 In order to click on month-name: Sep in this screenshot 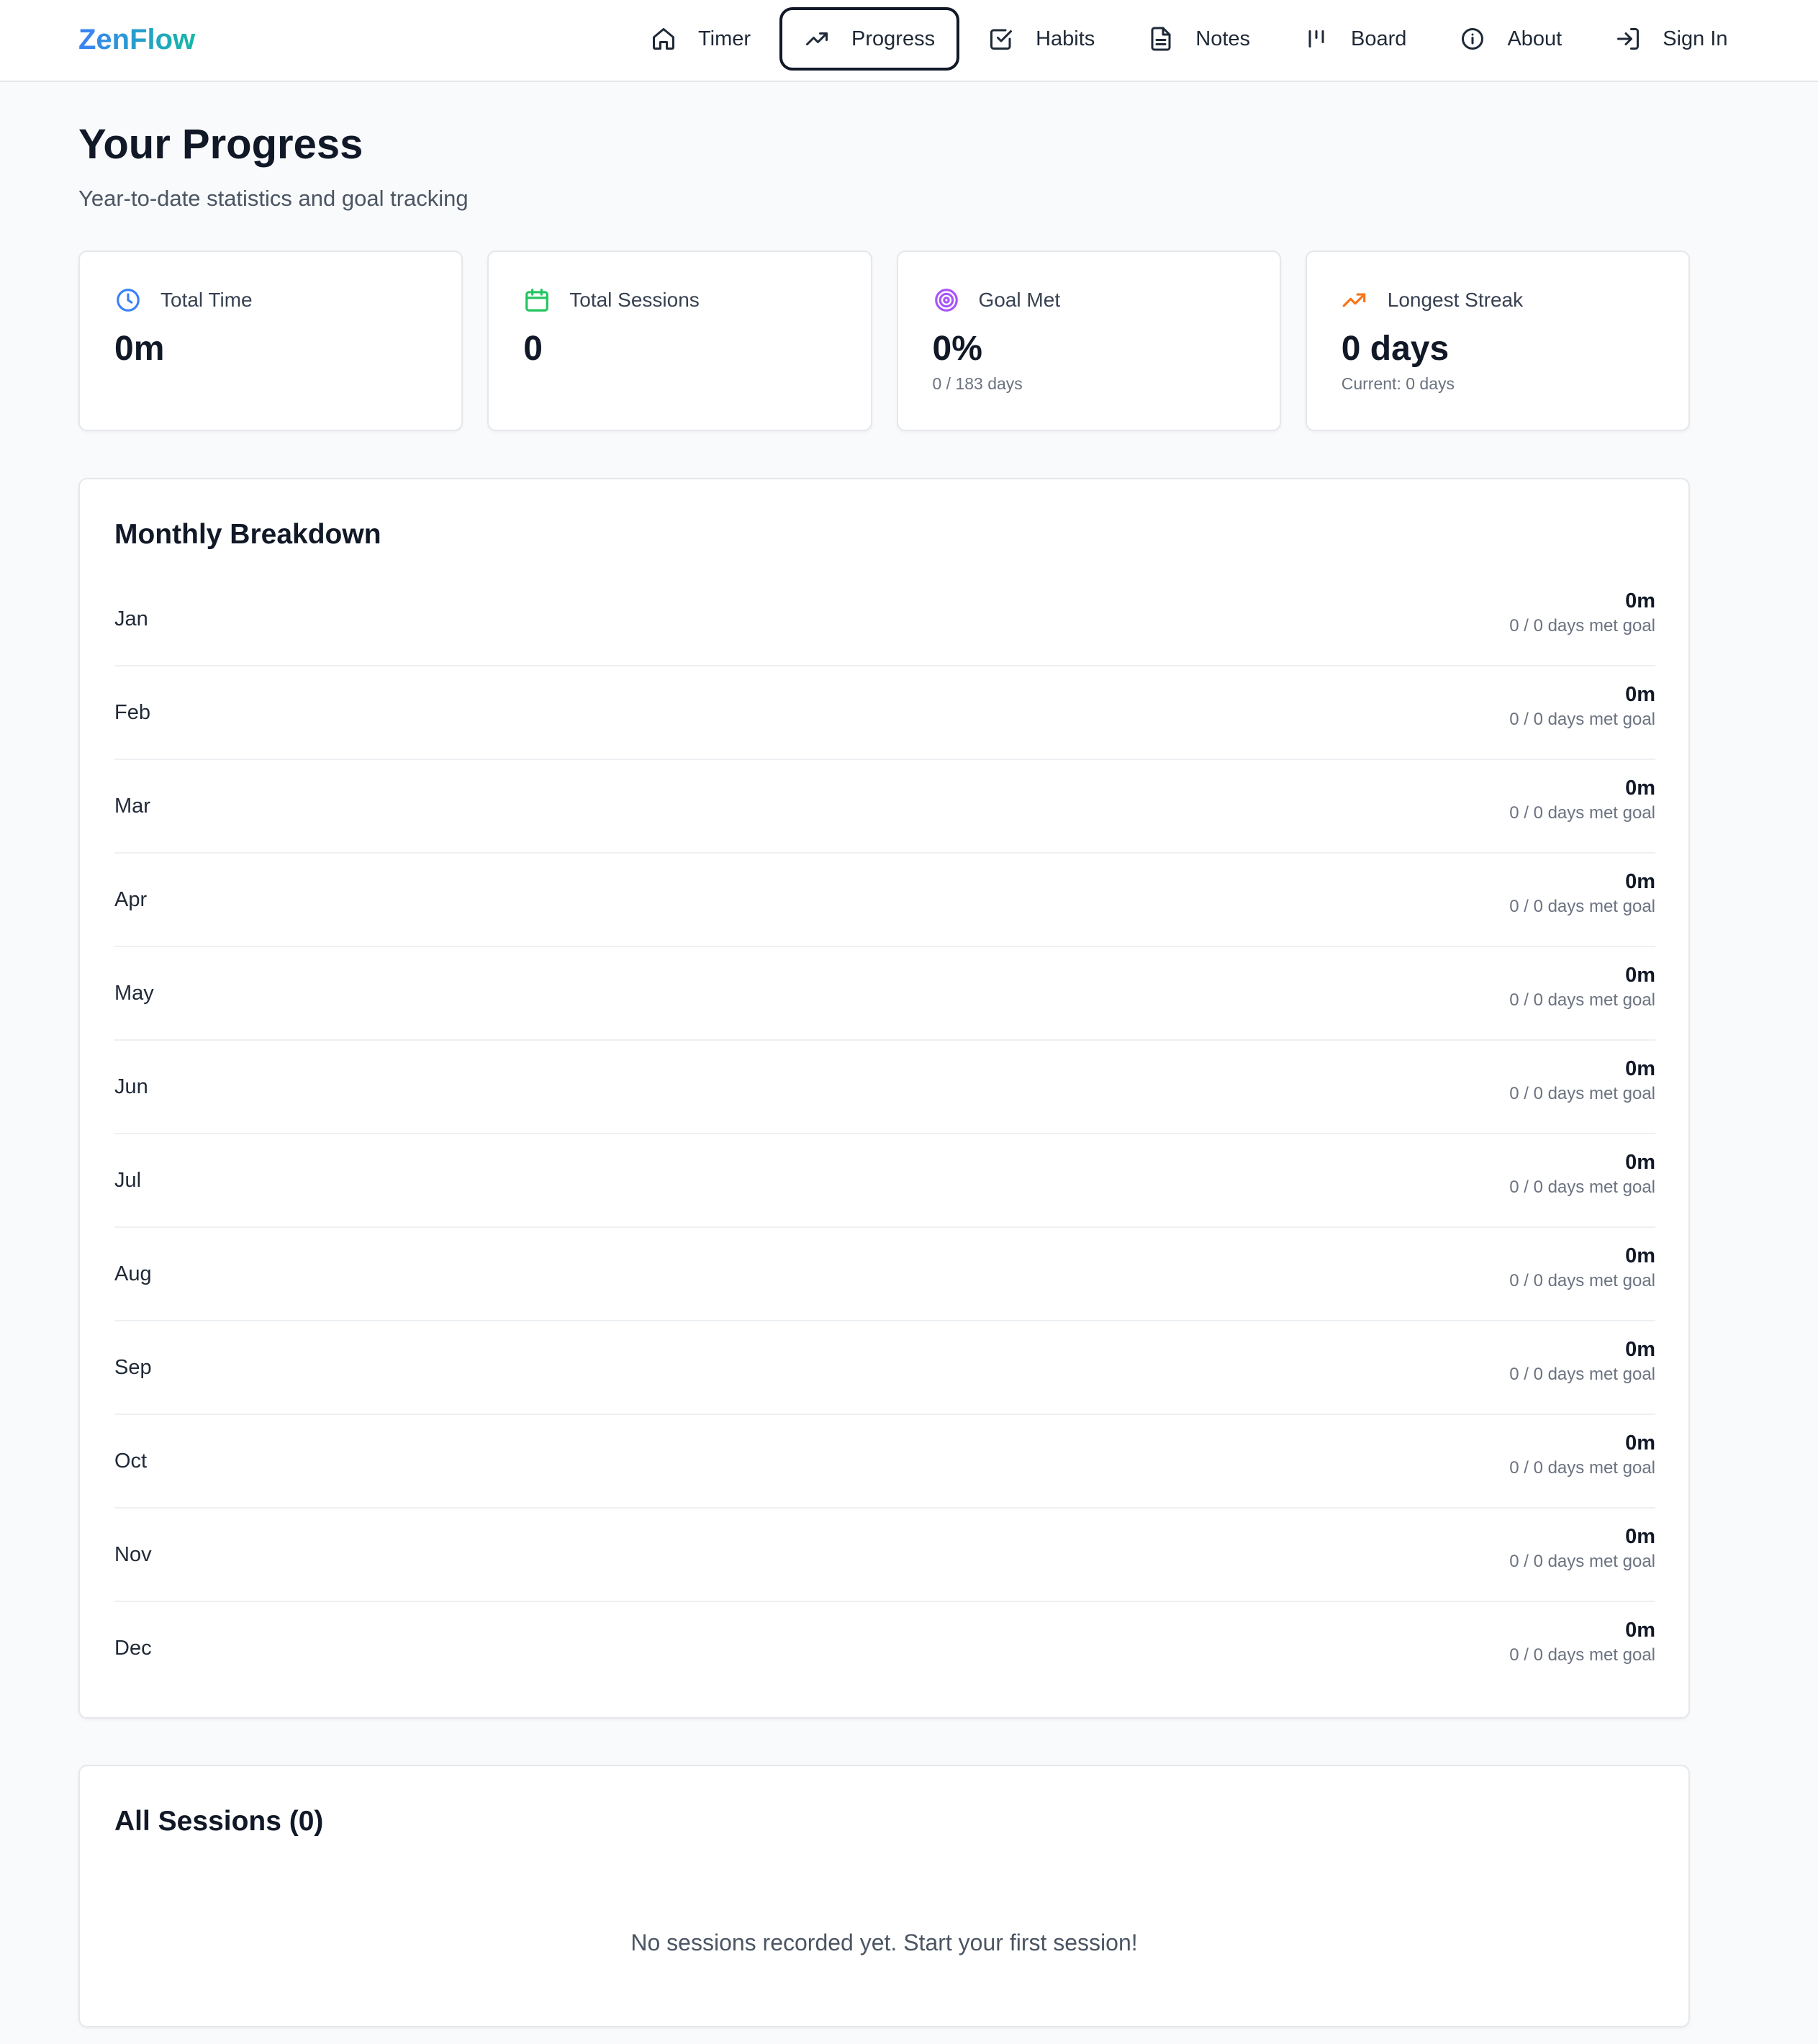, I will do `click(133, 1367)`.